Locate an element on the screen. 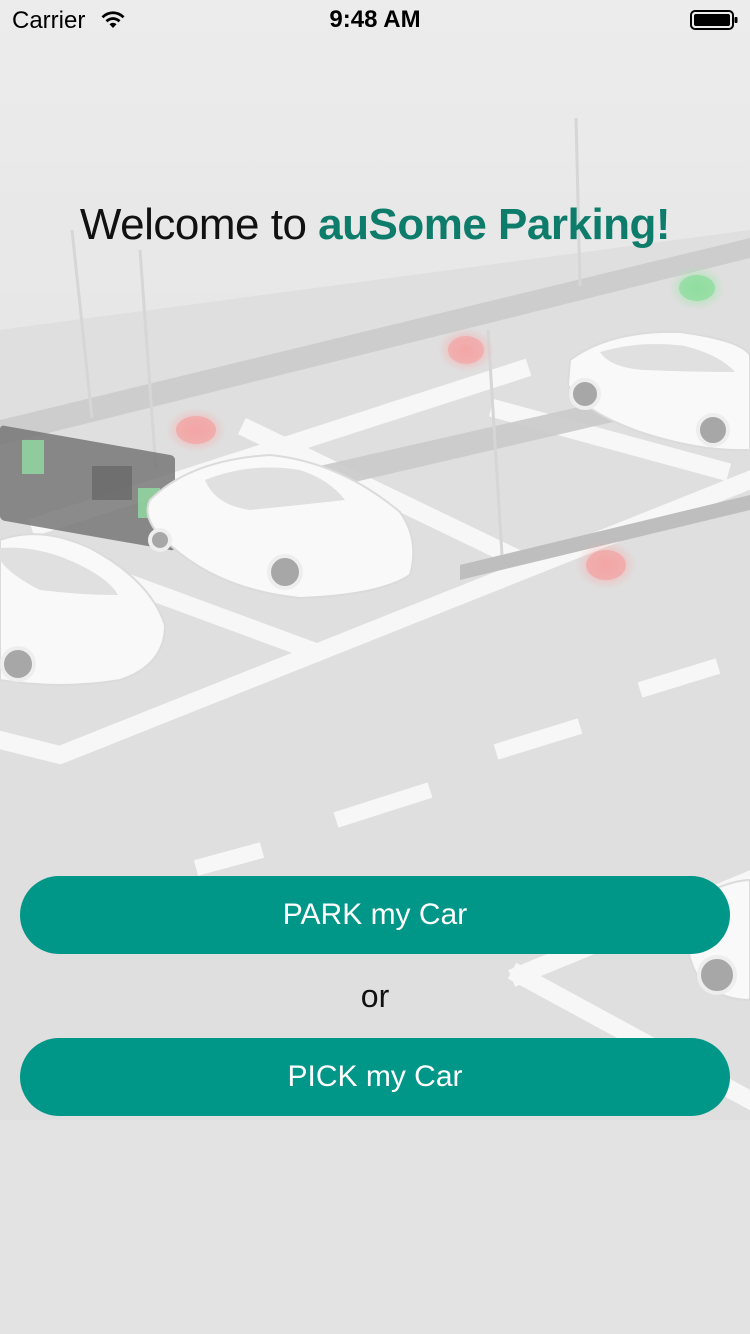 This screenshot has height=1334, width=750. park-my-car-button: PARK my Car is located at coordinates (375, 915).